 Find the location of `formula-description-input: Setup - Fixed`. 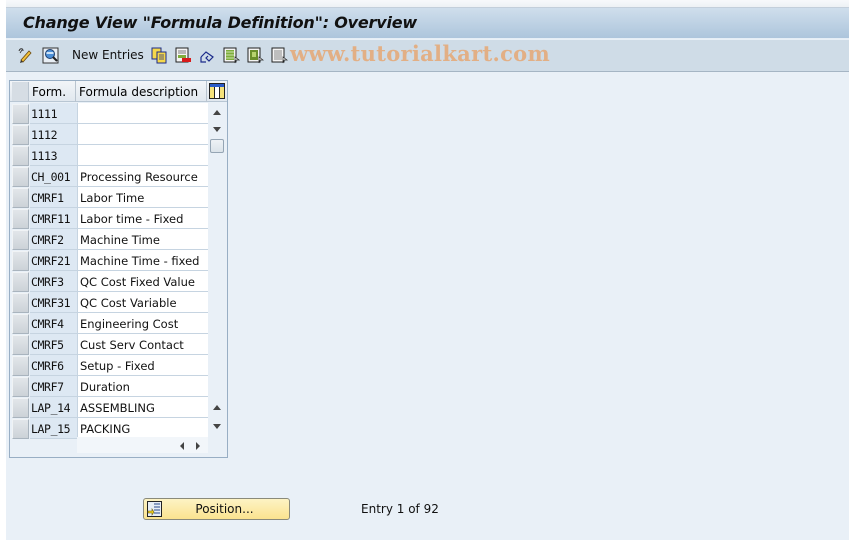

formula-description-input: Setup - Fixed is located at coordinates (142, 365).